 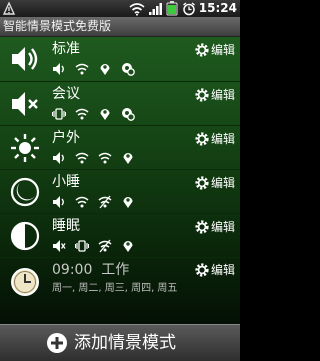 I want to click on app-title: 智能情景模式免费版, so click(x=57, y=26).